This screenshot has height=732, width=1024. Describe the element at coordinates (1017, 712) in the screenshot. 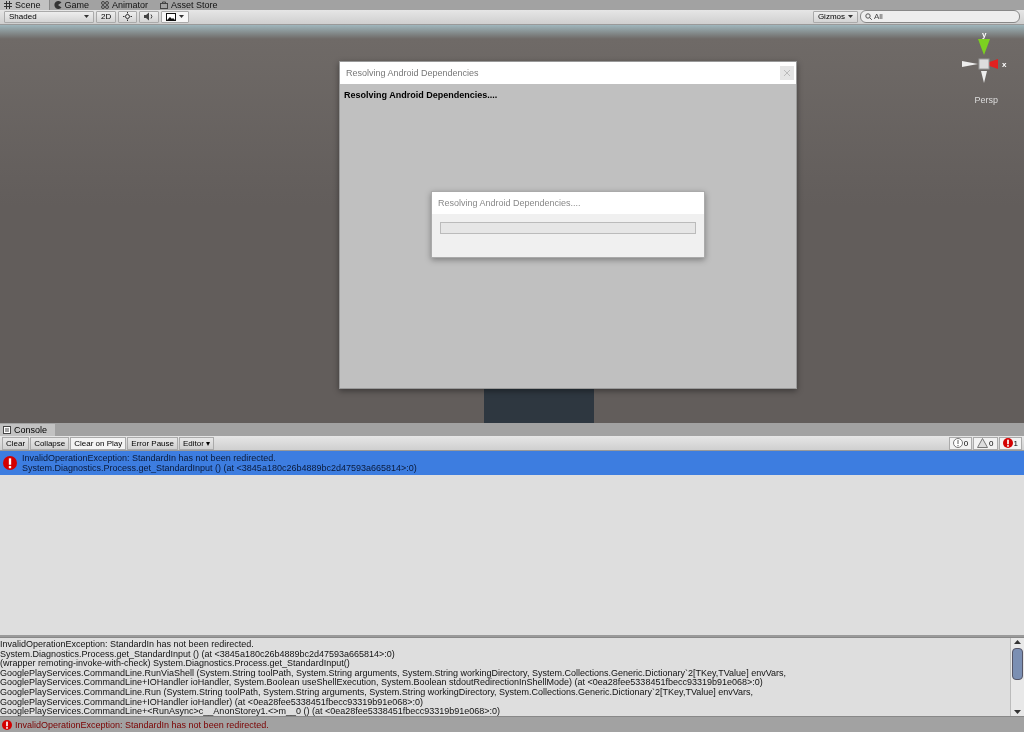

I see `down-arrow-icon` at that location.